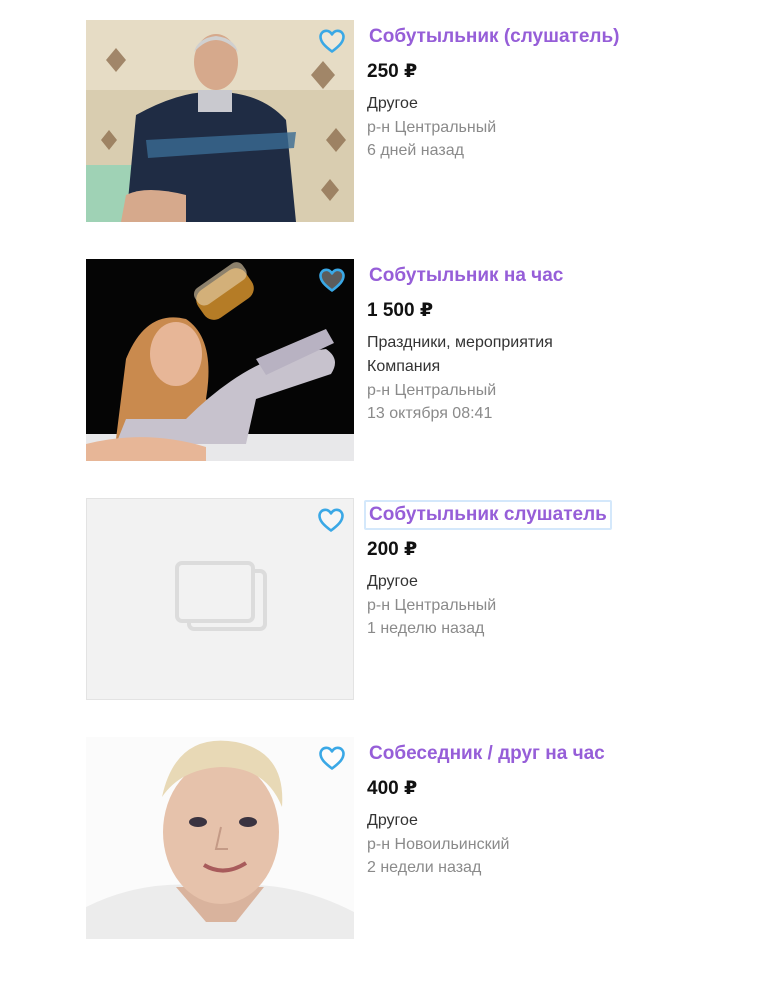 This screenshot has height=1000, width=780. What do you see at coordinates (460, 342) in the screenshot?
I see `listing-category: Праздники, мероприятия` at bounding box center [460, 342].